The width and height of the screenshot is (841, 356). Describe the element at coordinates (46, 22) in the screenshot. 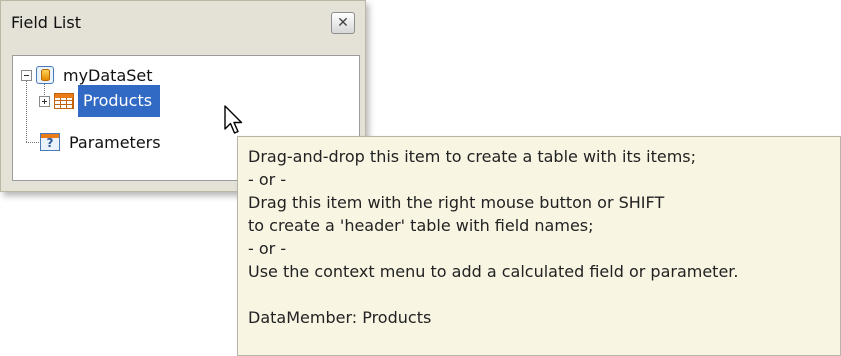

I see `panel-title: Field List` at that location.